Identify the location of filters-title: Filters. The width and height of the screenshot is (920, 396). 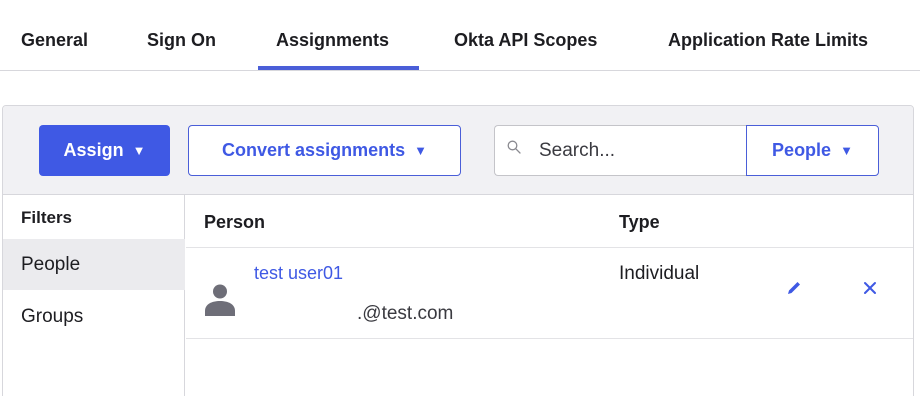
(47, 217).